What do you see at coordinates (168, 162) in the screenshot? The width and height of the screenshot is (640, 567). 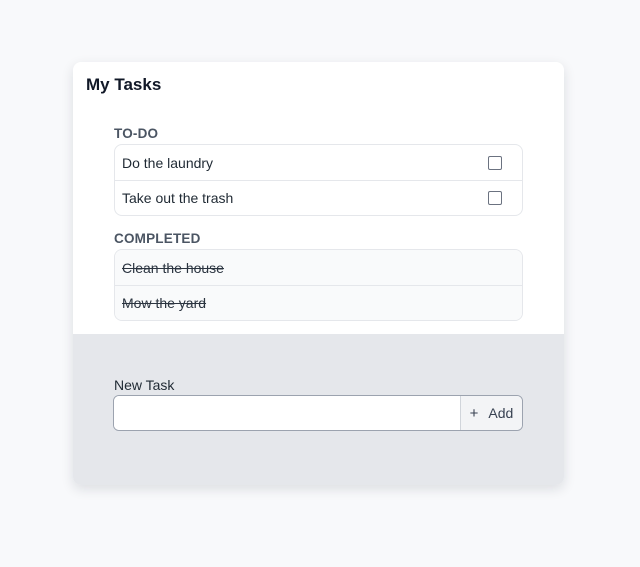 I see `todo-item-label: Do the laundry` at bounding box center [168, 162].